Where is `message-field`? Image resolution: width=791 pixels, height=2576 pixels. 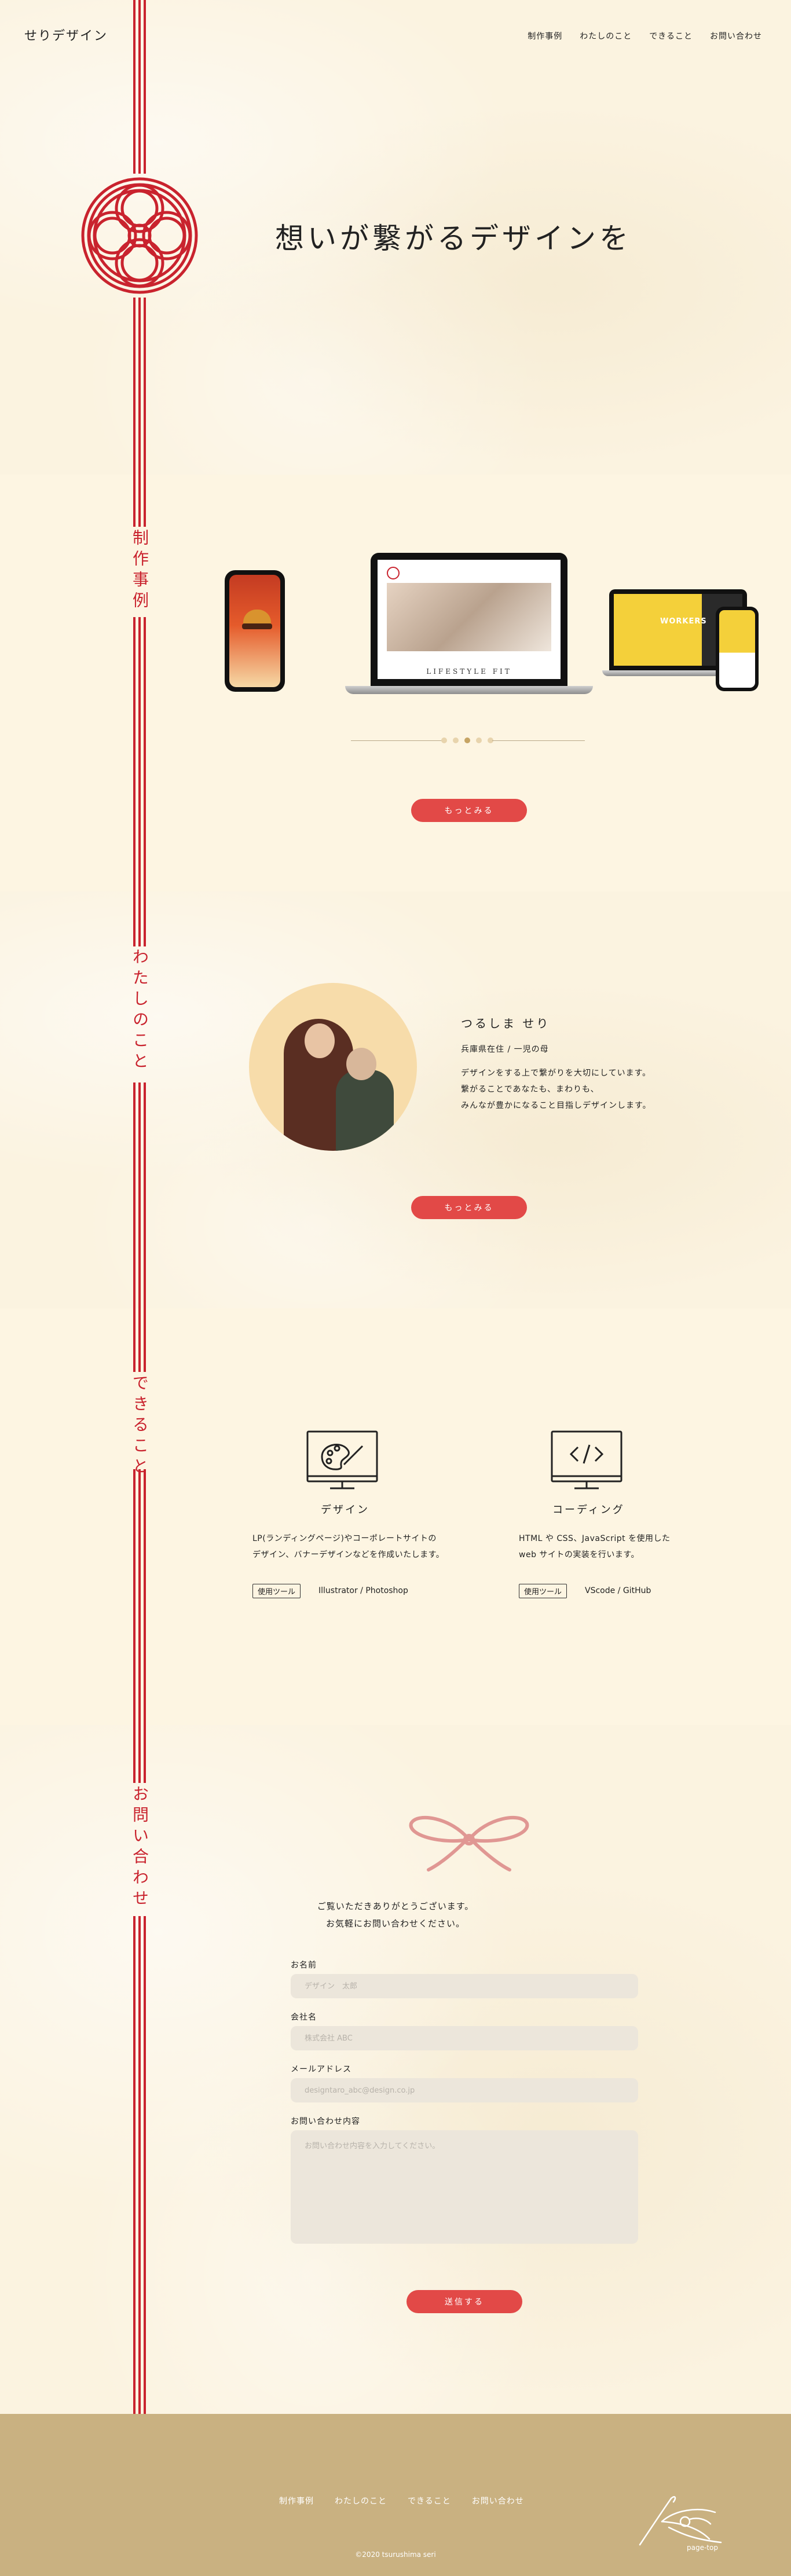 message-field is located at coordinates (464, 2187).